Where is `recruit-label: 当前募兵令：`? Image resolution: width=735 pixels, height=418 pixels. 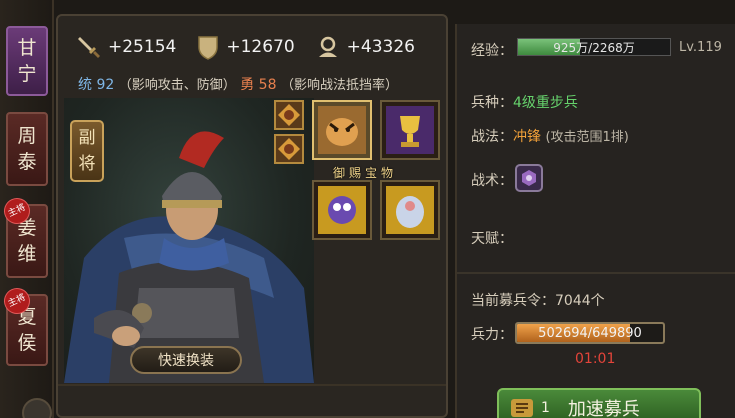
recruit-label: 当前募兵令： is located at coordinates (513, 301).